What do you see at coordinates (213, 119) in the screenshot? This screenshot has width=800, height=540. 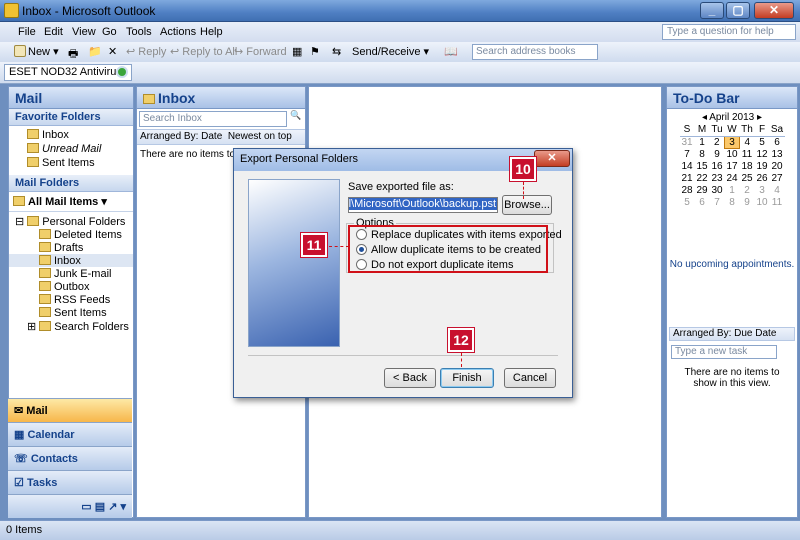 I see `search-inbox-input: Search Inbox` at bounding box center [213, 119].